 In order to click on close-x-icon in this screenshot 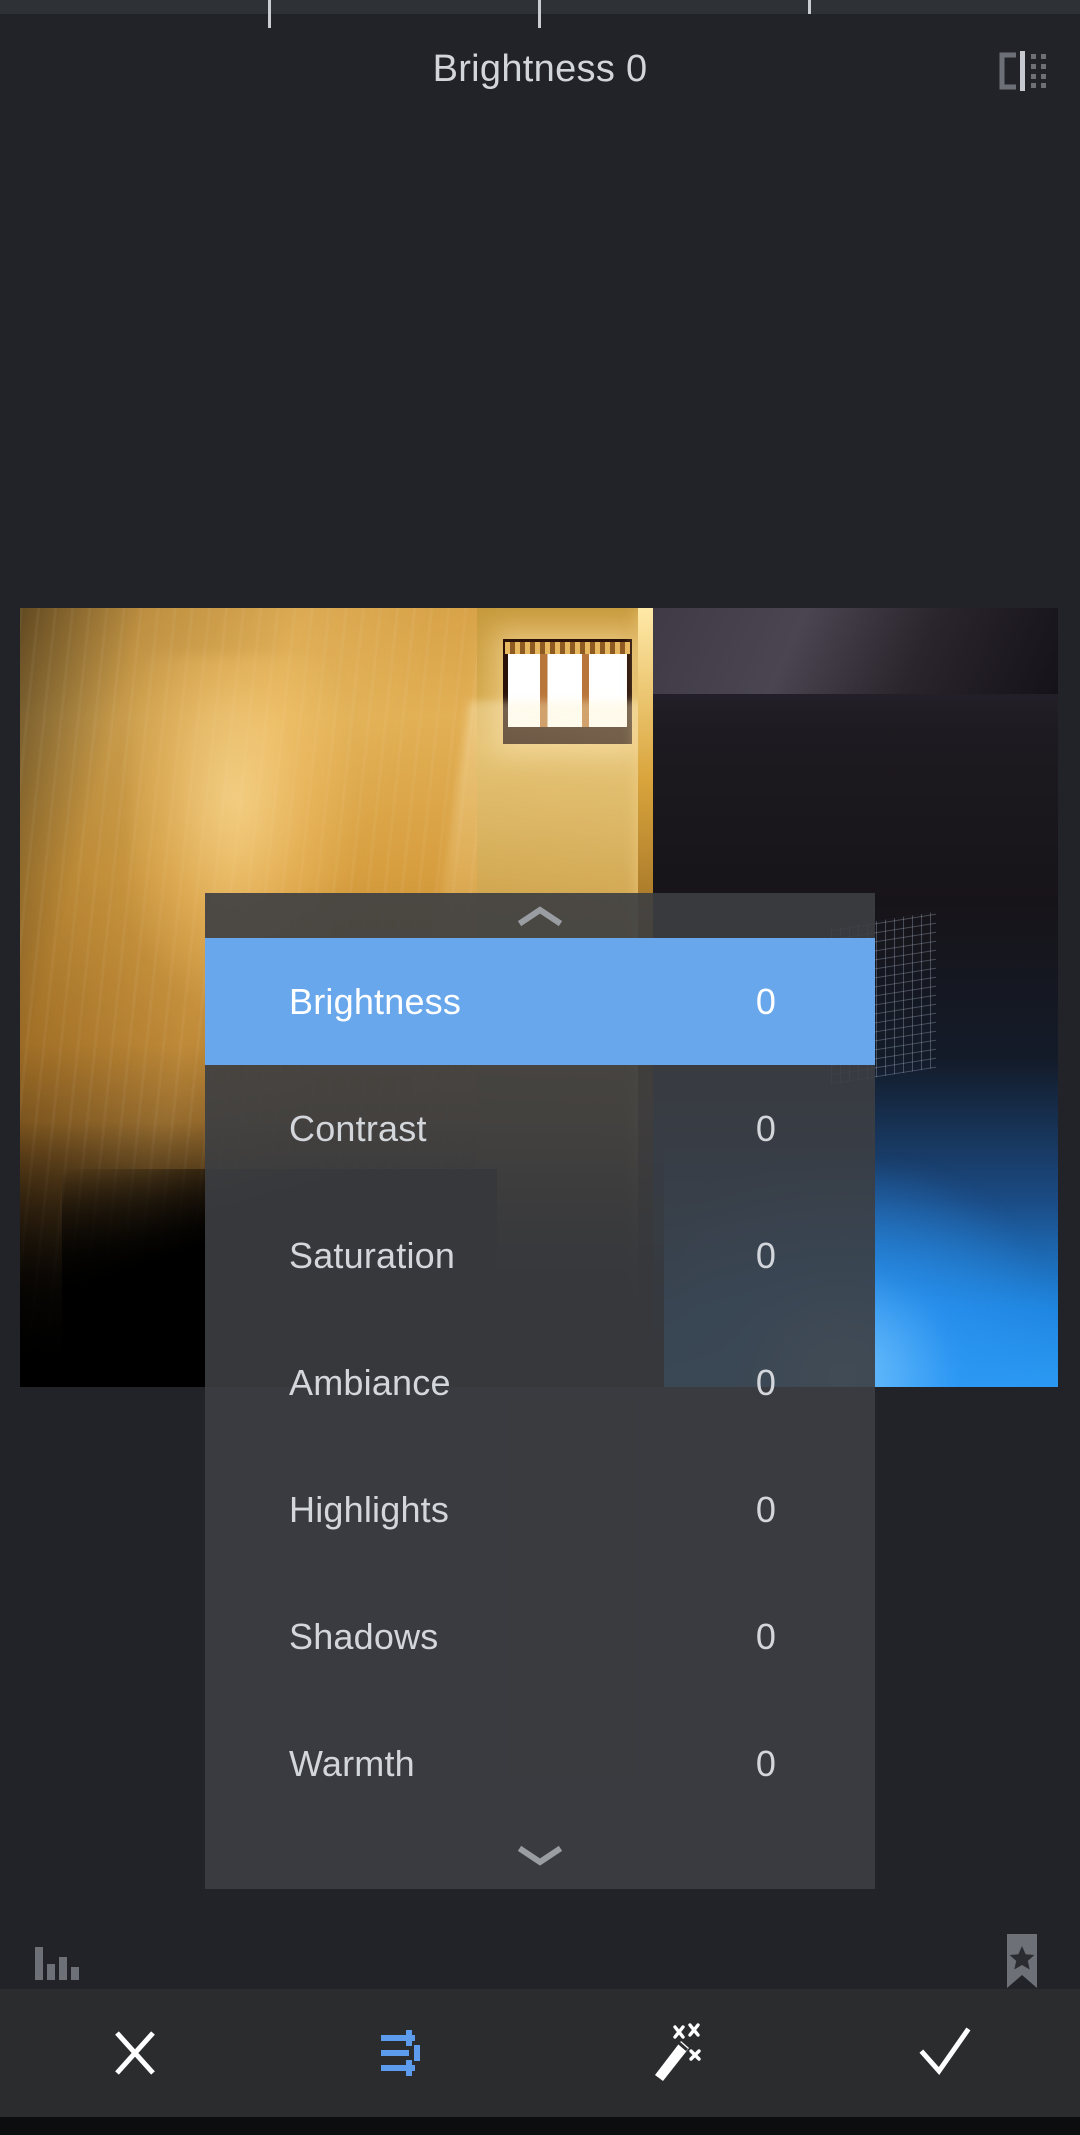, I will do `click(135, 2053)`.